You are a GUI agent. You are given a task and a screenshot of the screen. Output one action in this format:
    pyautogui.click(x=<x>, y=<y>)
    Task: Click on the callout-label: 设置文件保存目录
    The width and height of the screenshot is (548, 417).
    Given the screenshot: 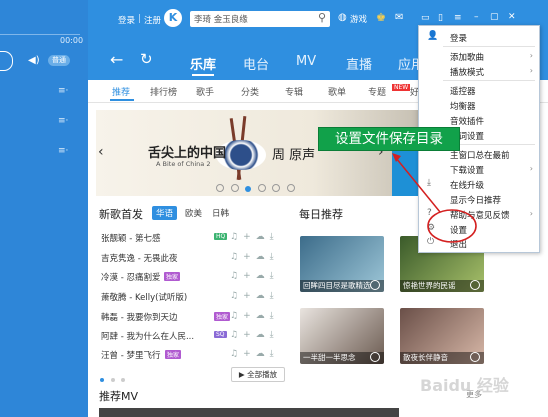 What is the action you would take?
    pyautogui.click(x=389, y=139)
    